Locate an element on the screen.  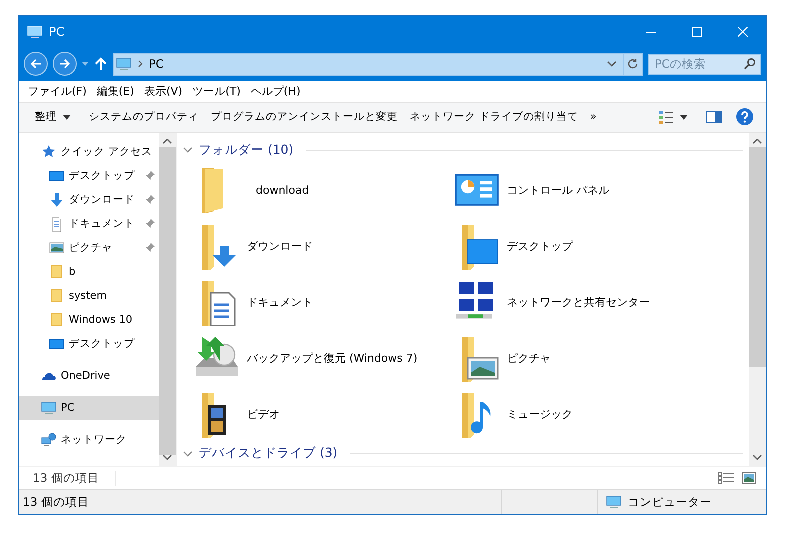
search-field: PCの検索 is located at coordinates (704, 64).